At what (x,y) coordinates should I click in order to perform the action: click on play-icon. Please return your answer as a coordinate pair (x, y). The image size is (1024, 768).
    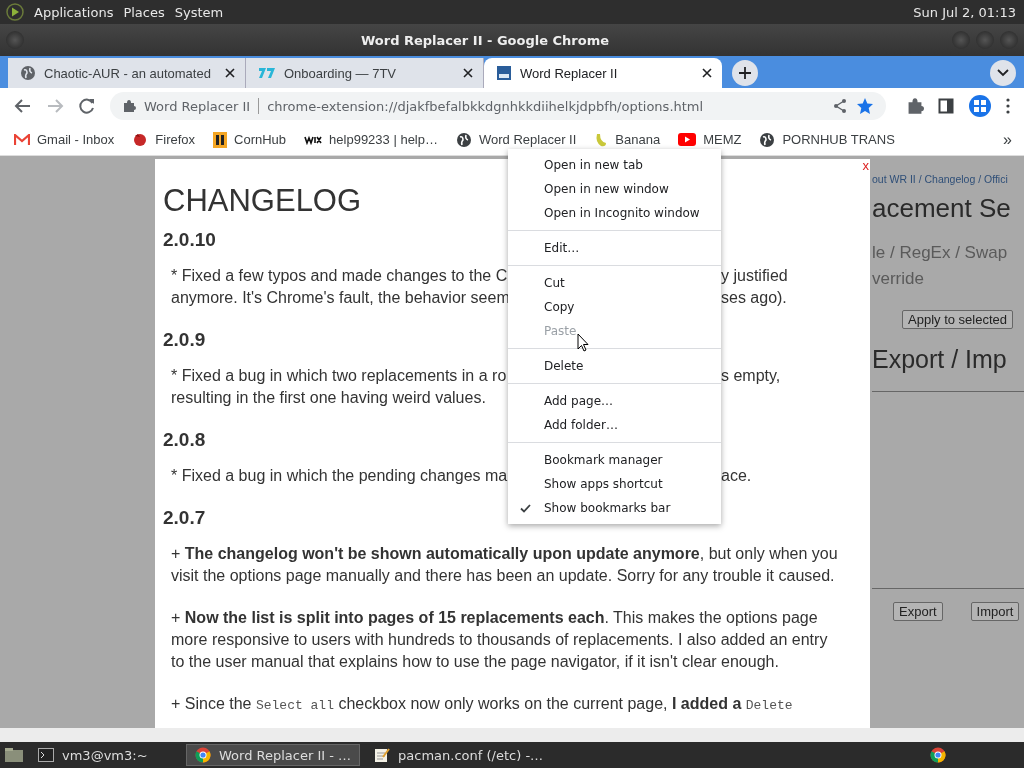
    Looking at the image, I should click on (687, 139).